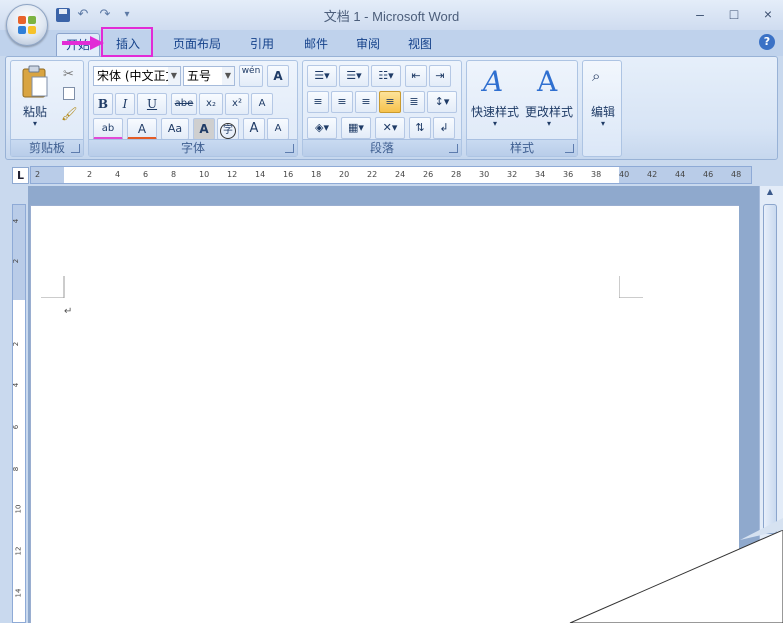 The image size is (783, 623). I want to click on font-size-combo: 五号 ▼, so click(209, 76).